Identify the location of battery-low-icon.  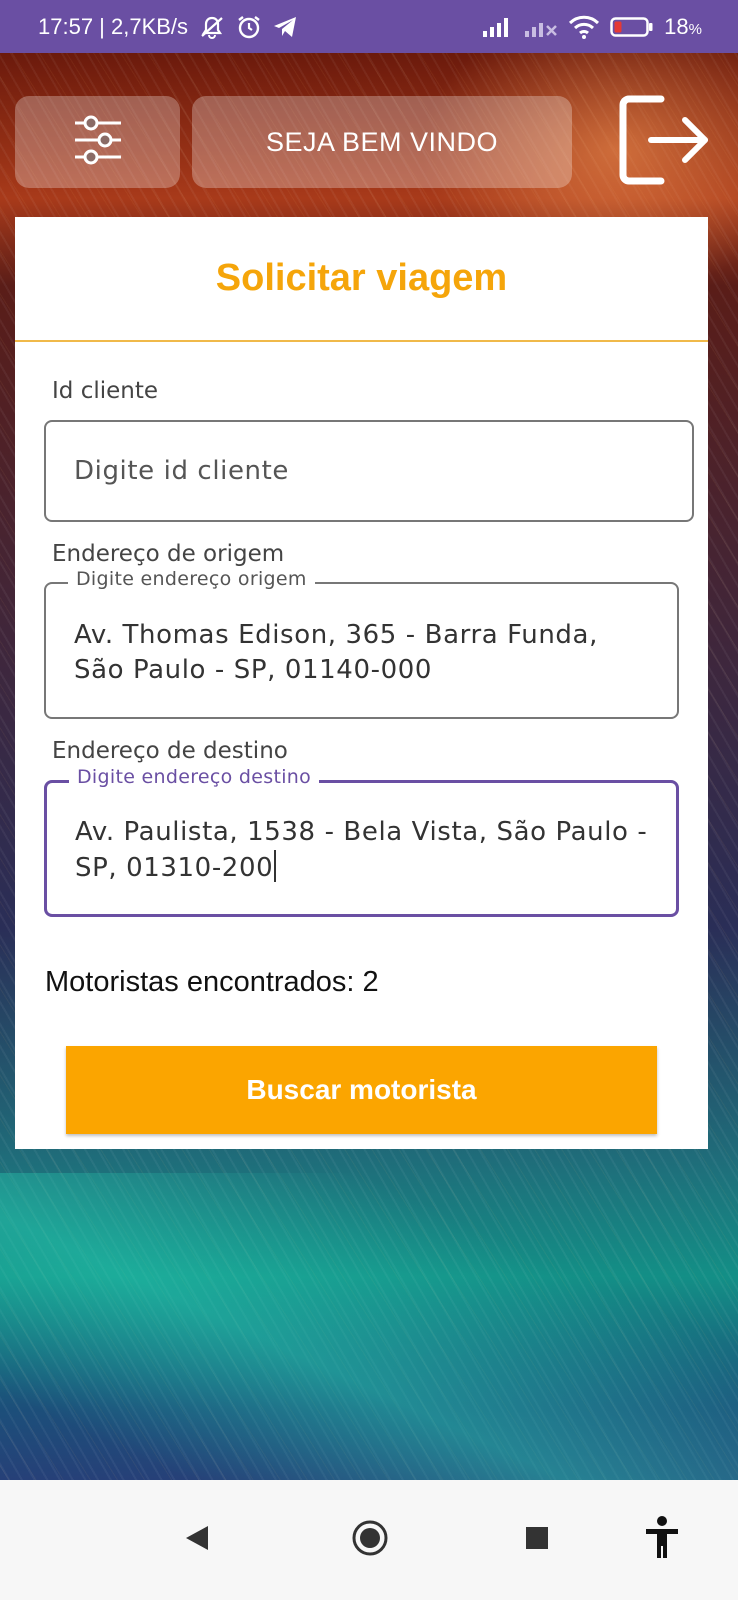
(632, 27).